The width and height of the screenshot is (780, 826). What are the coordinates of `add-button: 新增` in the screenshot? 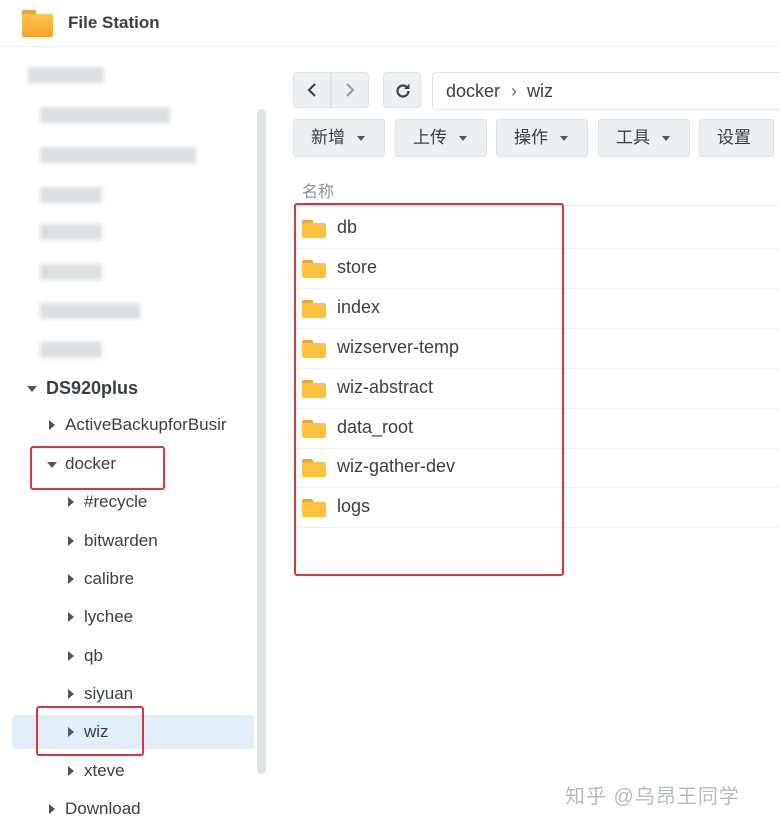 It's located at (339, 138).